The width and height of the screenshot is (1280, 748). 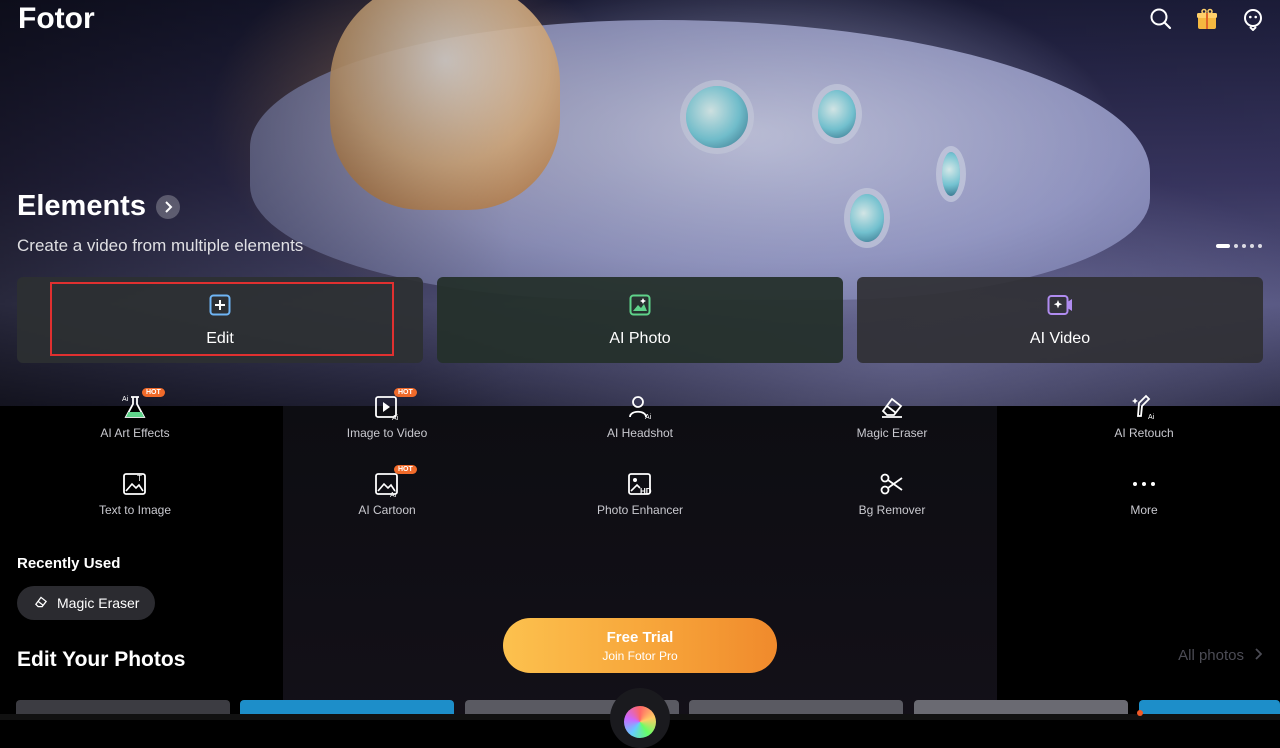 What do you see at coordinates (394, 482) in the screenshot?
I see `cartoon-icon: Ai HOT` at bounding box center [394, 482].